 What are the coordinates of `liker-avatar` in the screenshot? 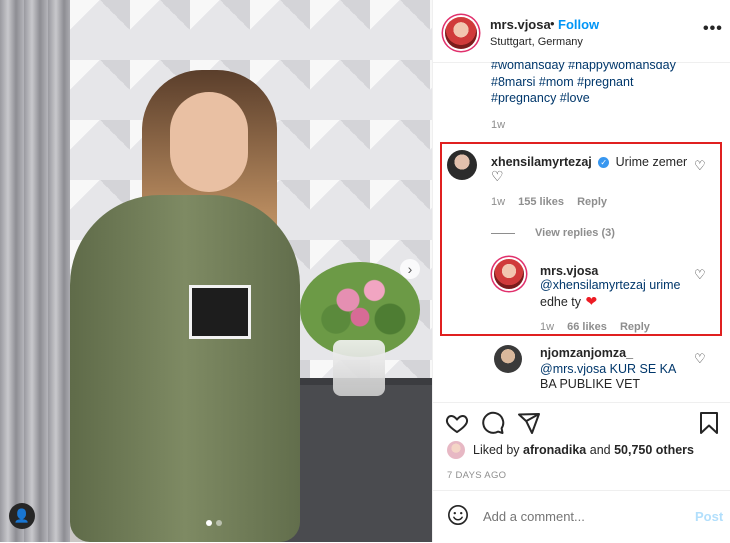 It's located at (456, 450).